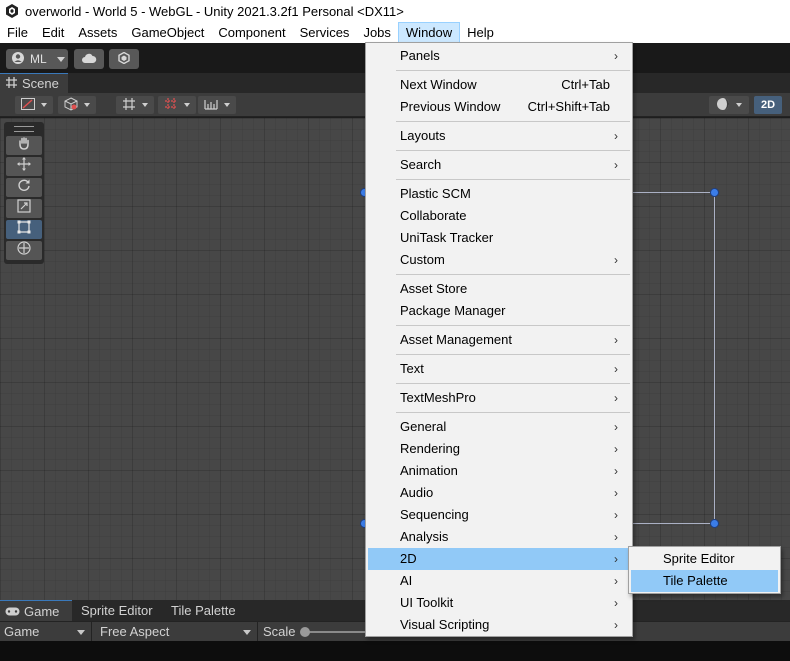  What do you see at coordinates (430, 448) in the screenshot?
I see `menu-item-label: Rendering` at bounding box center [430, 448].